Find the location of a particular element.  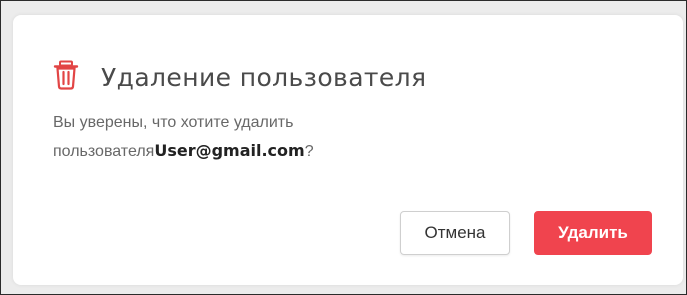

message-line-1: Вы уверены, что хотите удалить is located at coordinates (173, 122).